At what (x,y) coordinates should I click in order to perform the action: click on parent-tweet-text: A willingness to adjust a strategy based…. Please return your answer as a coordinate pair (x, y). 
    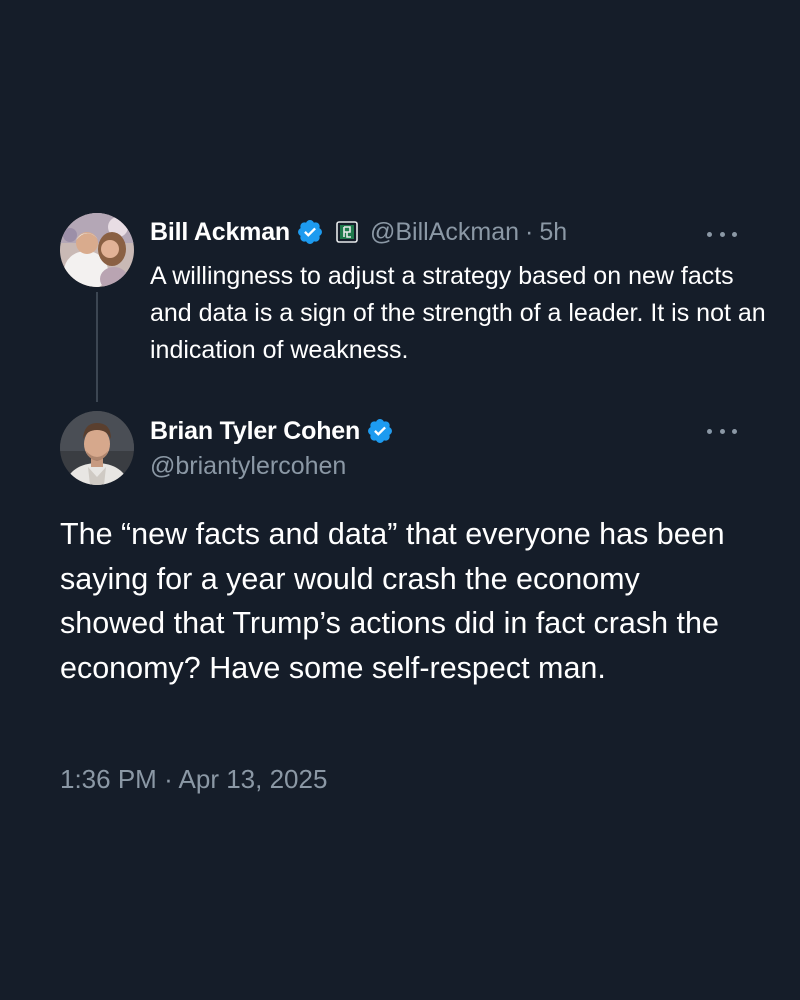
    Looking at the image, I should click on (458, 313).